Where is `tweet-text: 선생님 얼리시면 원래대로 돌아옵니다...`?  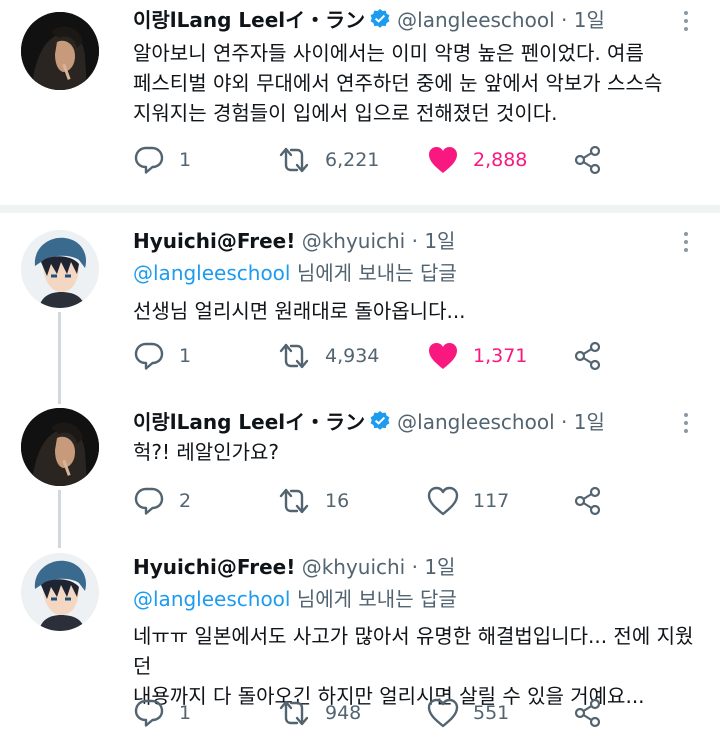 tweet-text: 선생님 얼리시면 원래대로 돌아옵니다... is located at coordinates (418, 311).